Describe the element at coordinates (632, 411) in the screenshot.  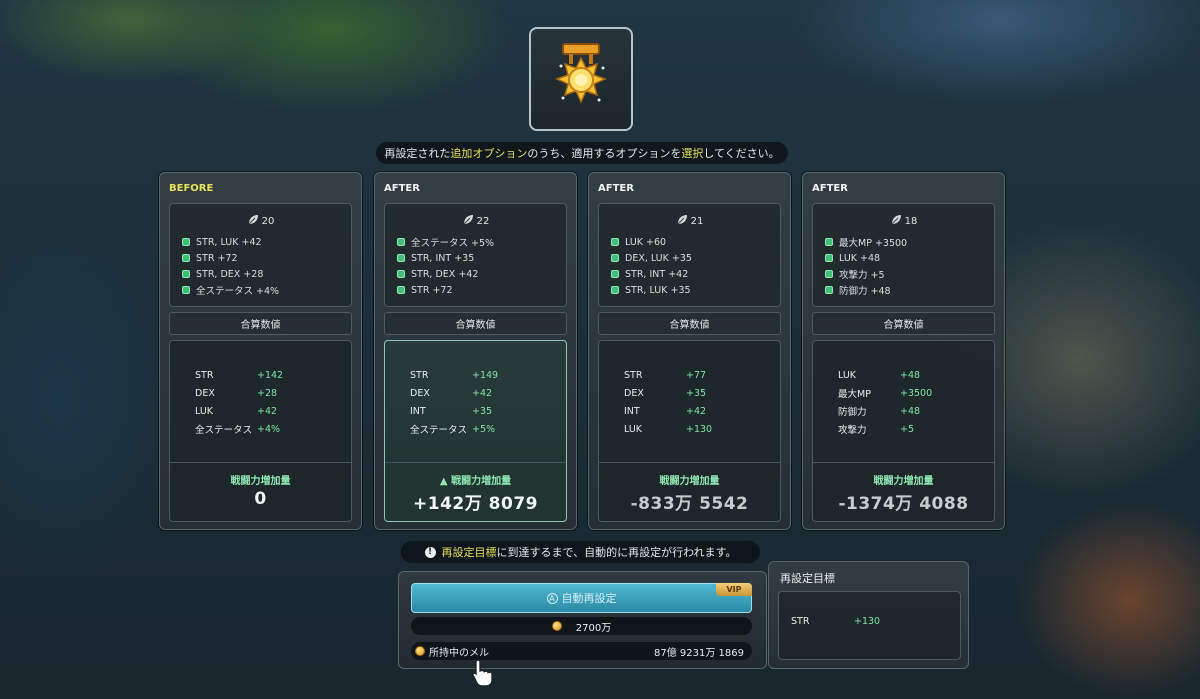
I see `stat-name: INT` at that location.